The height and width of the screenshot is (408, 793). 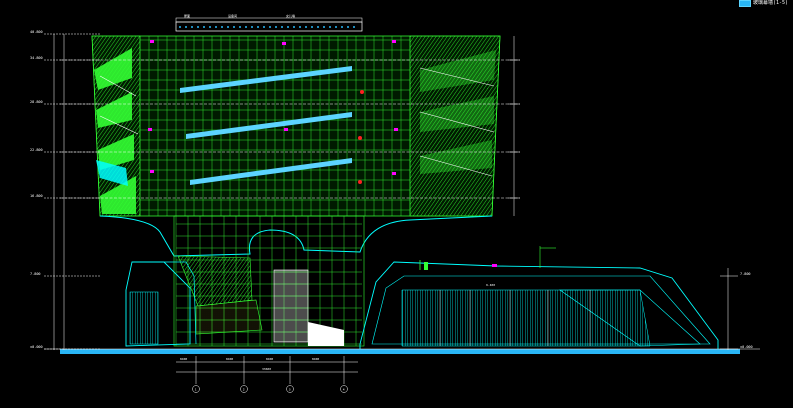 What do you see at coordinates (187, 15) in the screenshot?
I see `roof-tag: 屋面` at bounding box center [187, 15].